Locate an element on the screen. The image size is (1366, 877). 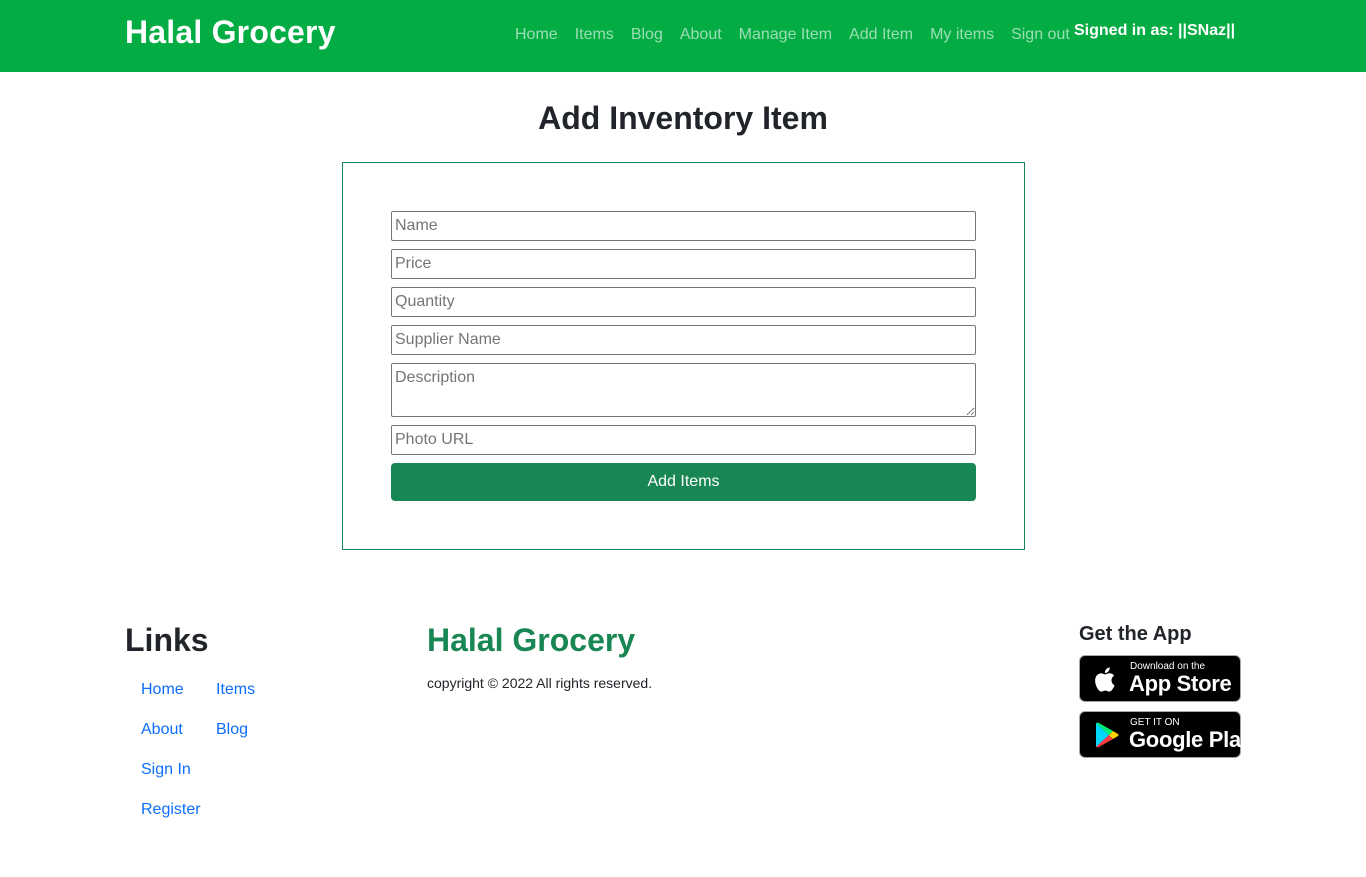
footer-links-title: Links is located at coordinates (167, 640).